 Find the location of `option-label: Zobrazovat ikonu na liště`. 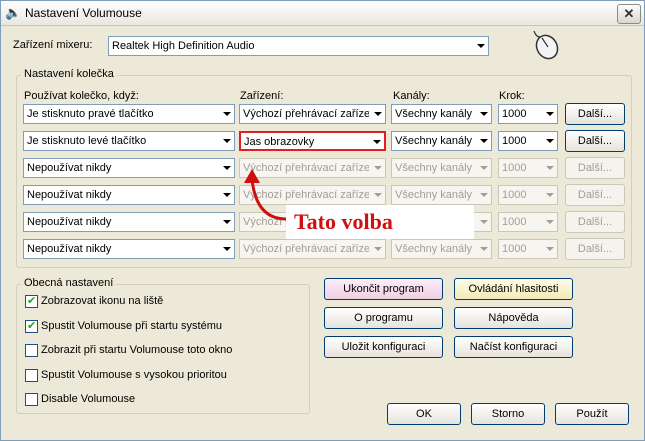

option-label: Zobrazovat ikonu na liště is located at coordinates (102, 301).